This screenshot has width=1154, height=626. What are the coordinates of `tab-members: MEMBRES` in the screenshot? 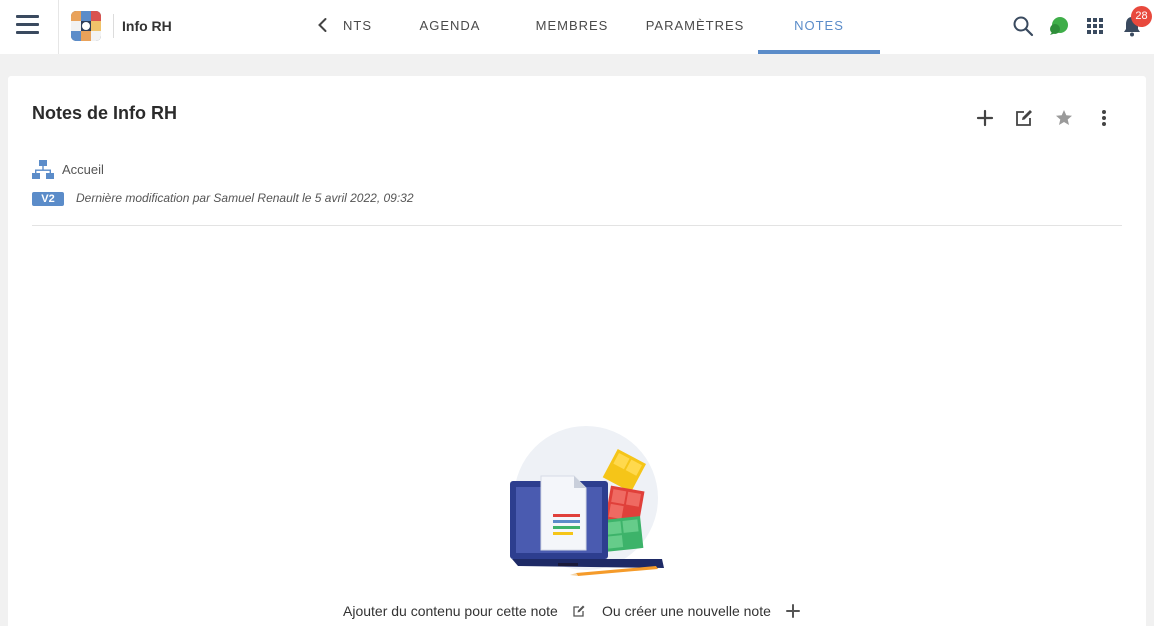 It's located at (572, 27).